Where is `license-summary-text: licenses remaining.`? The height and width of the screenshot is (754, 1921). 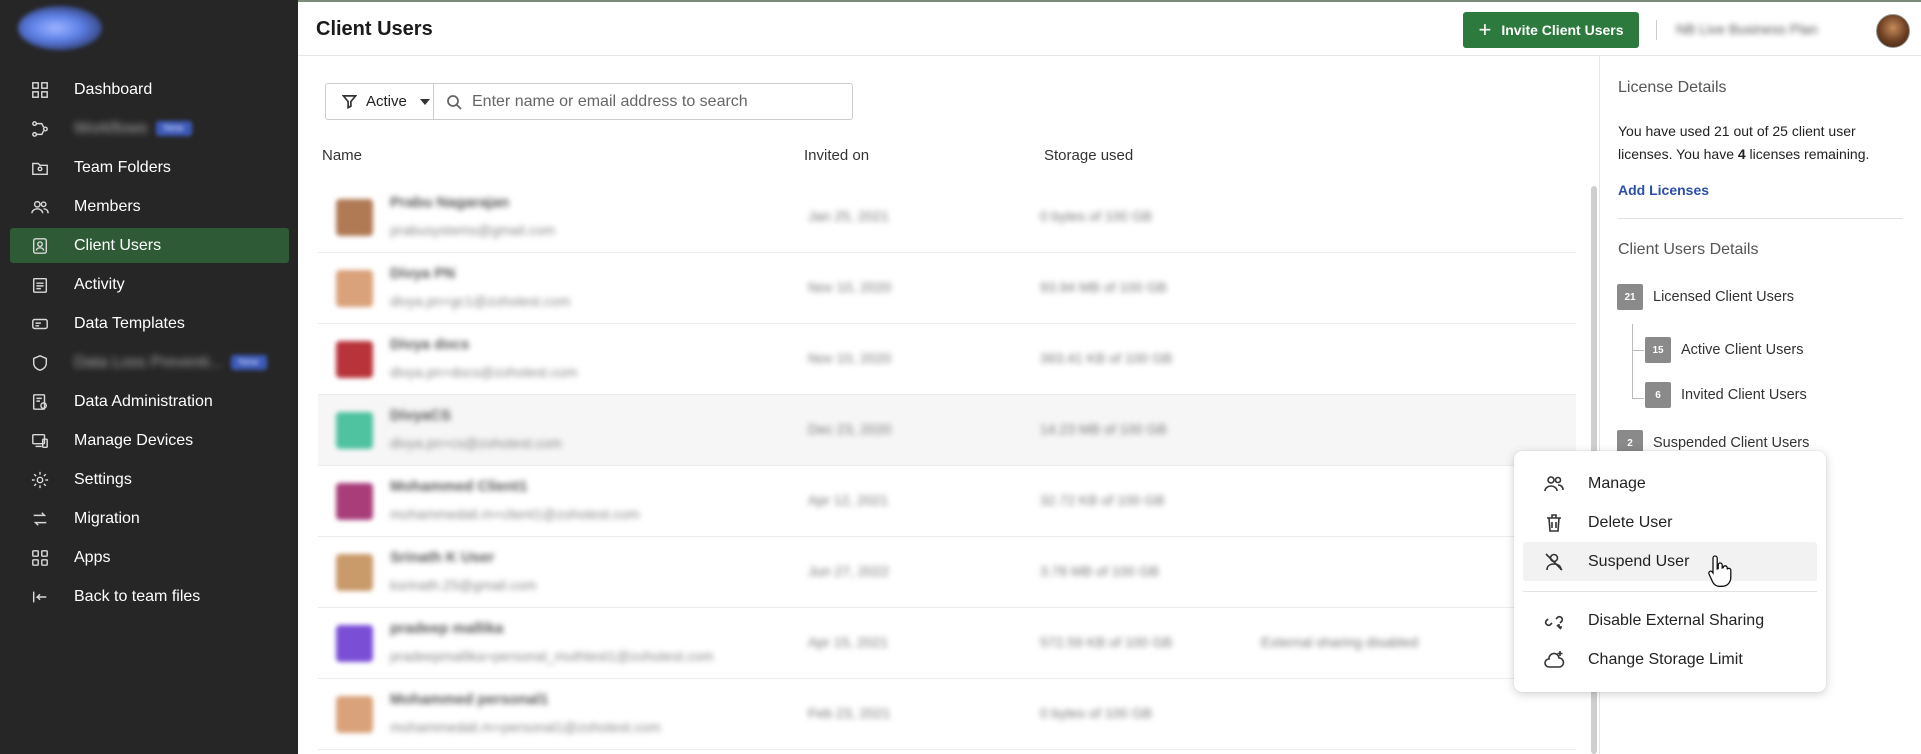
license-summary-text: licenses remaining. is located at coordinates (1807, 154).